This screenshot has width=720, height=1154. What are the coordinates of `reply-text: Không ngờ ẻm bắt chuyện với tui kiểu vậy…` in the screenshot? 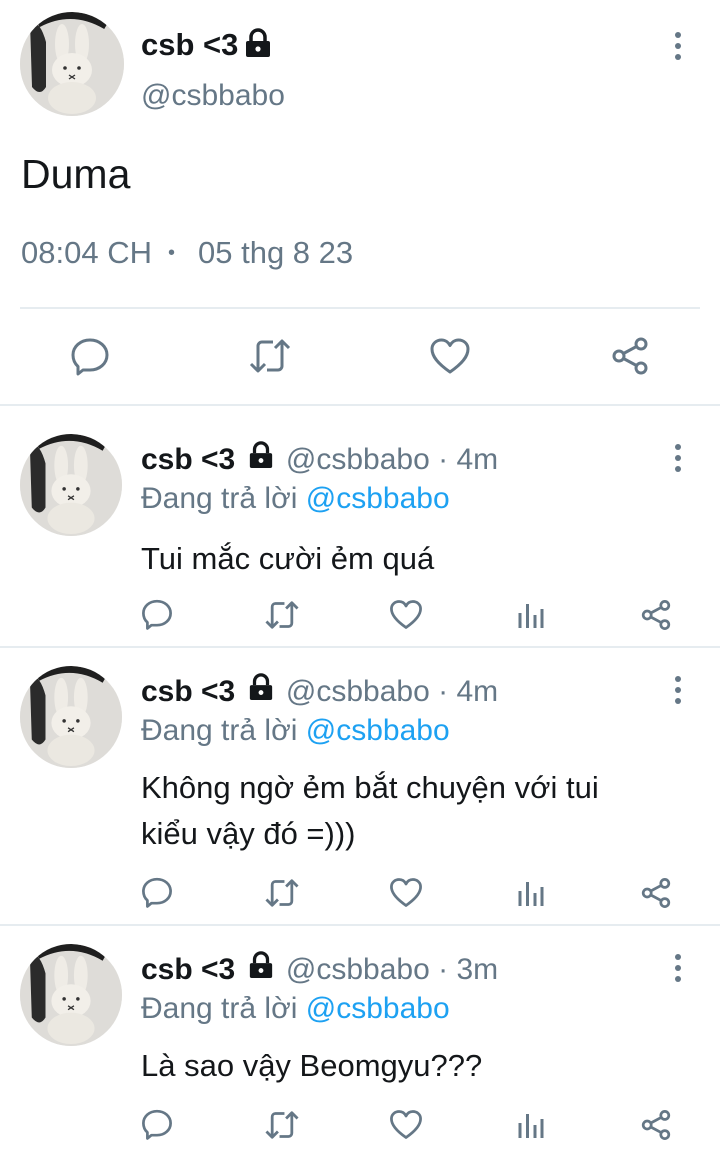 It's located at (370, 811).